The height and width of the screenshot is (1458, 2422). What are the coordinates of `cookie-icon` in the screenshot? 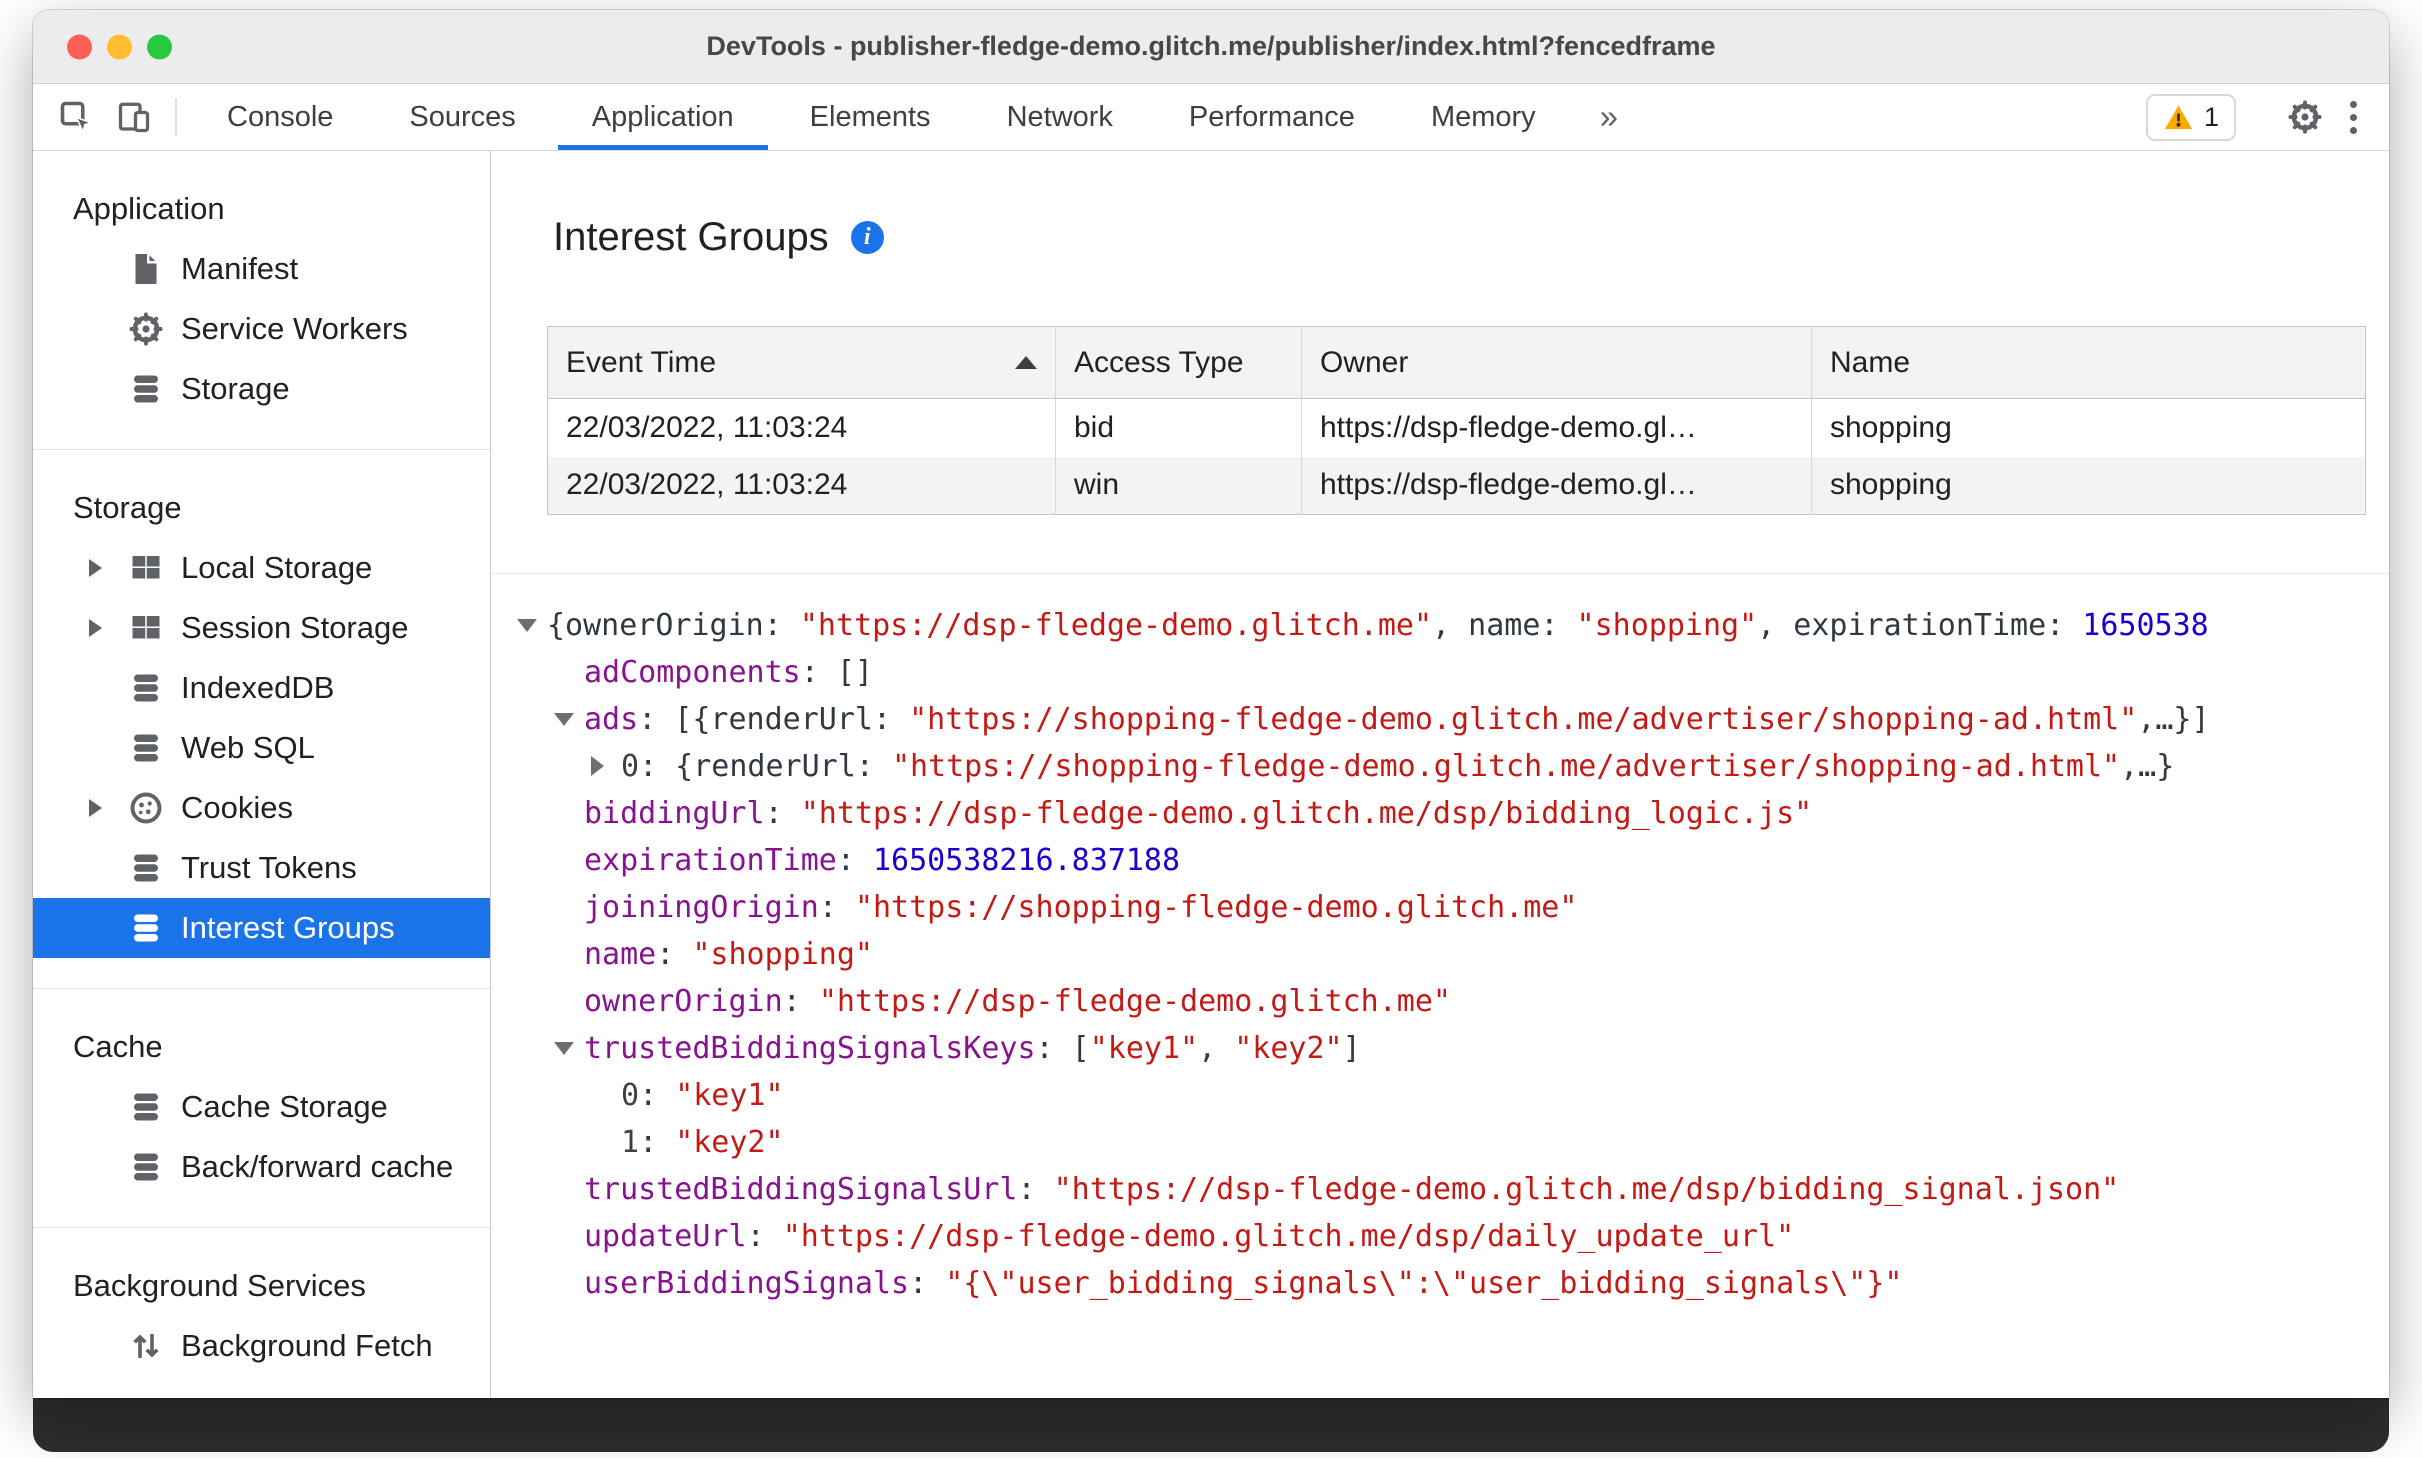 It's located at (146, 808).